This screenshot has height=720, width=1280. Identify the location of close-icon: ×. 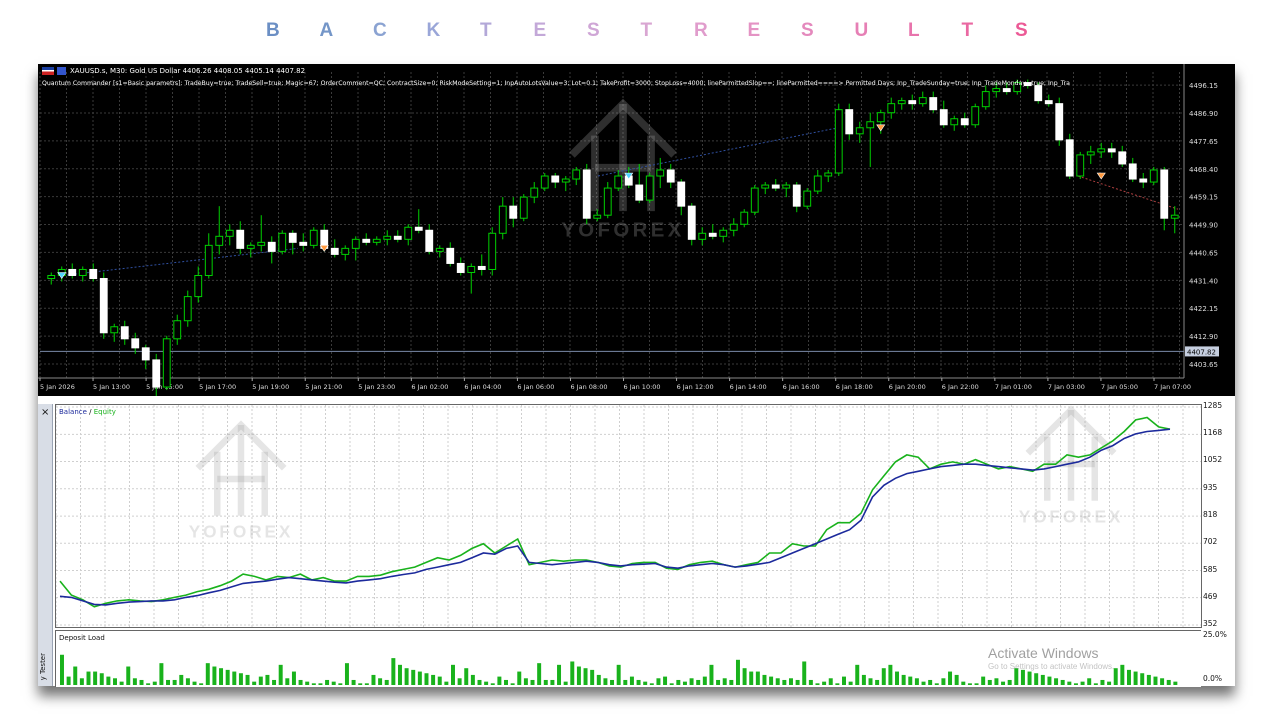
(45, 412).